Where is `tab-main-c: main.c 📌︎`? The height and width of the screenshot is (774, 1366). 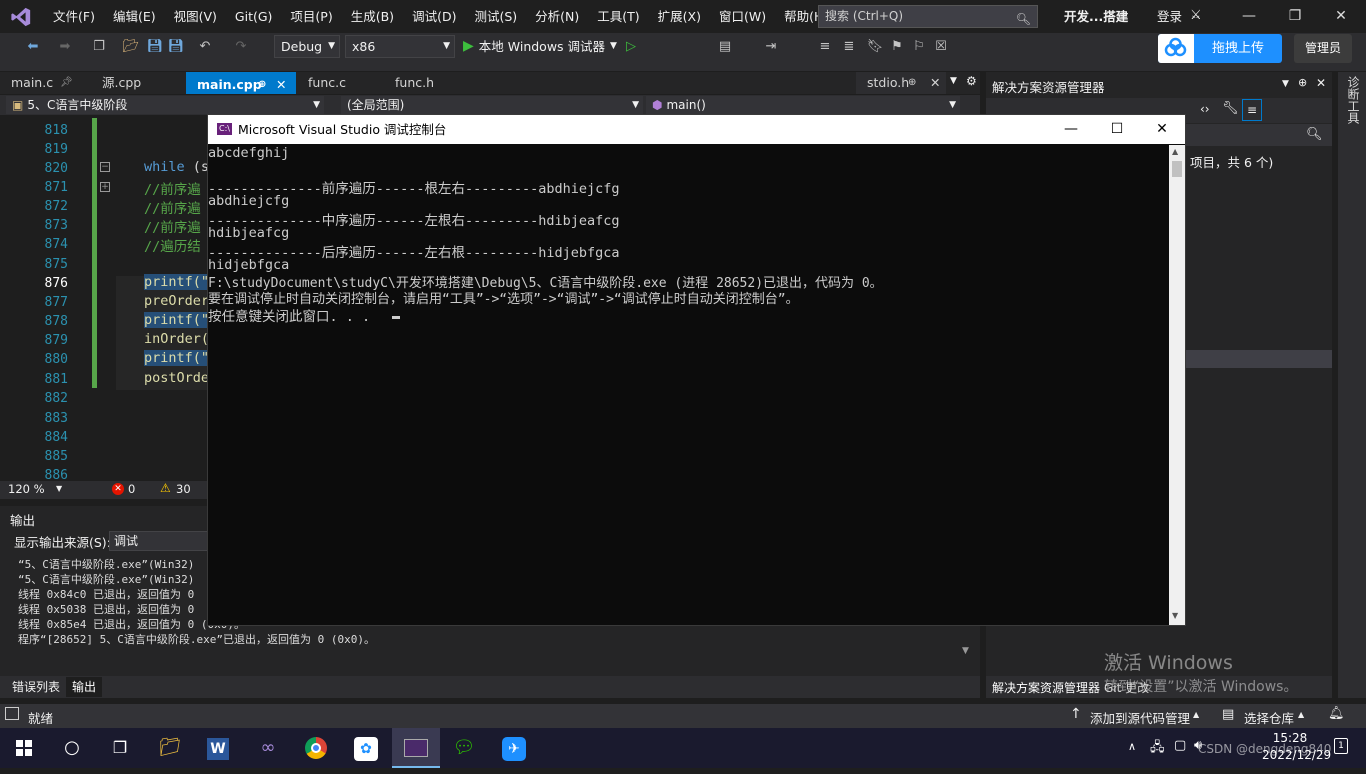 tab-main-c: main.c 📌︎ is located at coordinates (45, 83).